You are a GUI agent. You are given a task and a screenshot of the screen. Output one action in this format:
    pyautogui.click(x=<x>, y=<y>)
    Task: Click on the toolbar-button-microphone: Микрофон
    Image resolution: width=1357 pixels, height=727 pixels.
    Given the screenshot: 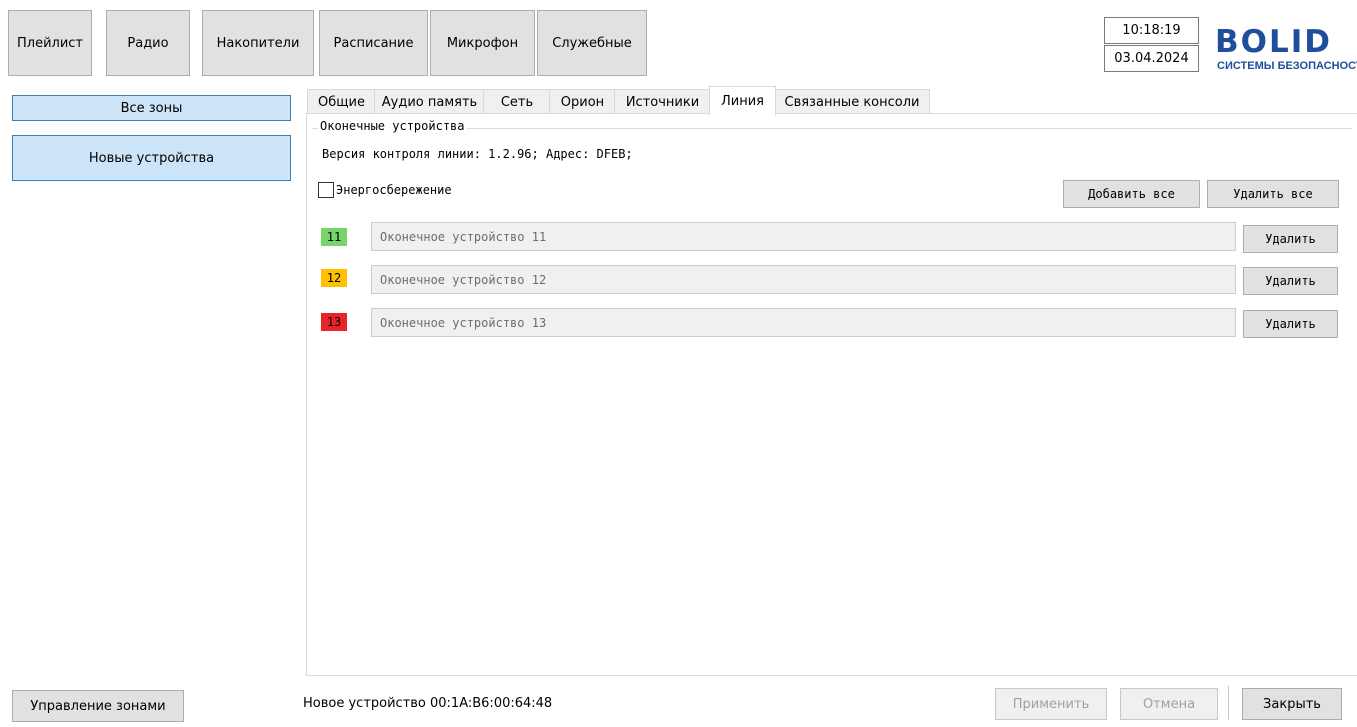 What is the action you would take?
    pyautogui.click(x=482, y=43)
    